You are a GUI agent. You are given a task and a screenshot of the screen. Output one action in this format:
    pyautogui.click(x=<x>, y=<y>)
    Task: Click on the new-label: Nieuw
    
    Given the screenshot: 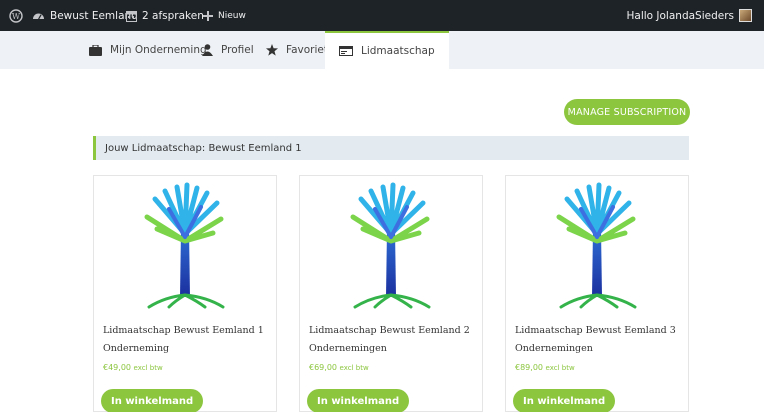 What is the action you would take?
    pyautogui.click(x=232, y=15)
    